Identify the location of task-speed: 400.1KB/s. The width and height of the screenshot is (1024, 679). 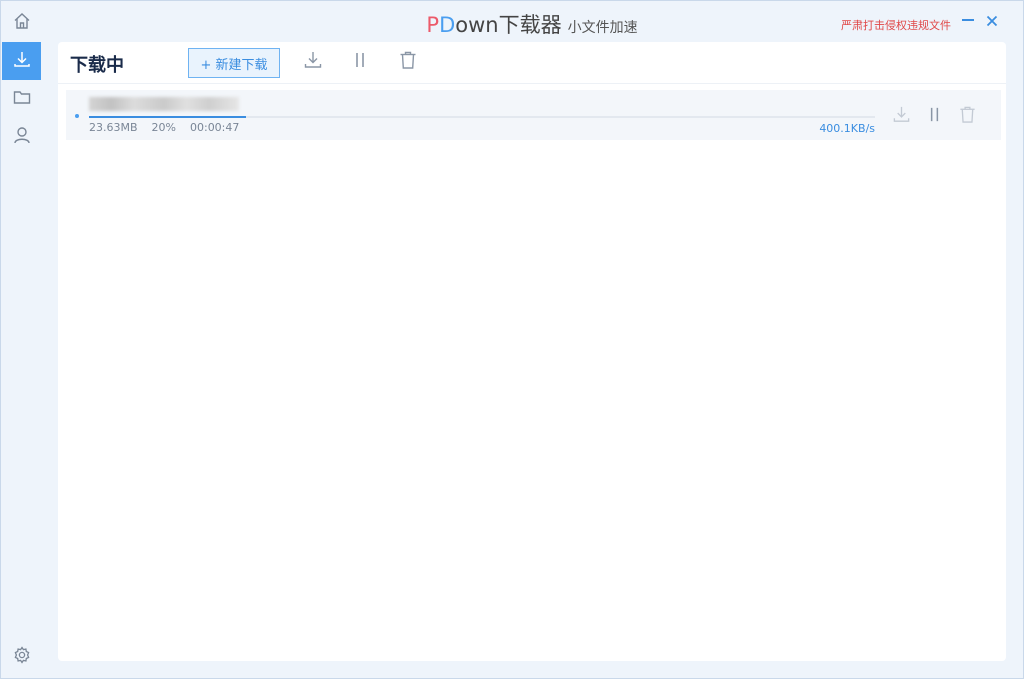
(847, 128).